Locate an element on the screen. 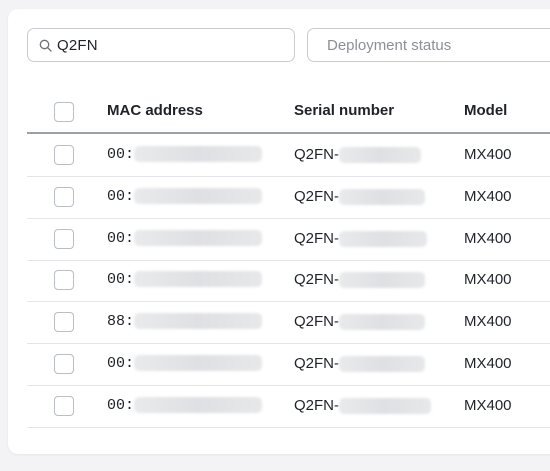 This screenshot has width=550, height=471. select-all-checkbox is located at coordinates (64, 112).